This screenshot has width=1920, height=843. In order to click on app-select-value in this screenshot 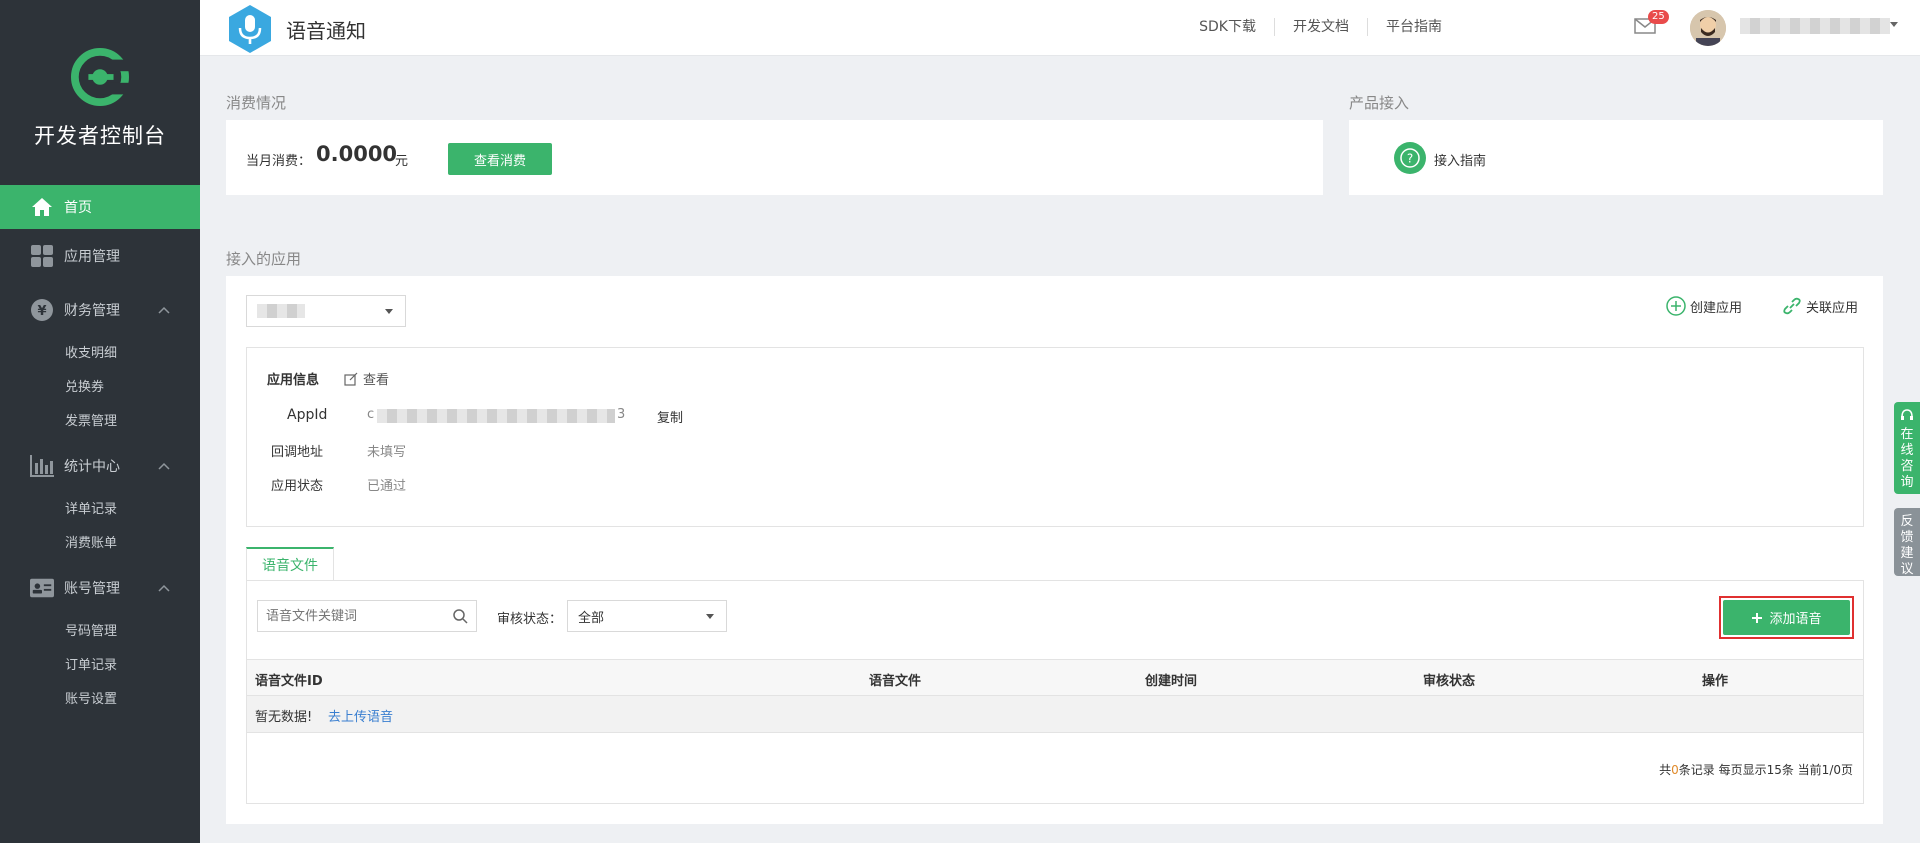, I will do `click(281, 311)`.